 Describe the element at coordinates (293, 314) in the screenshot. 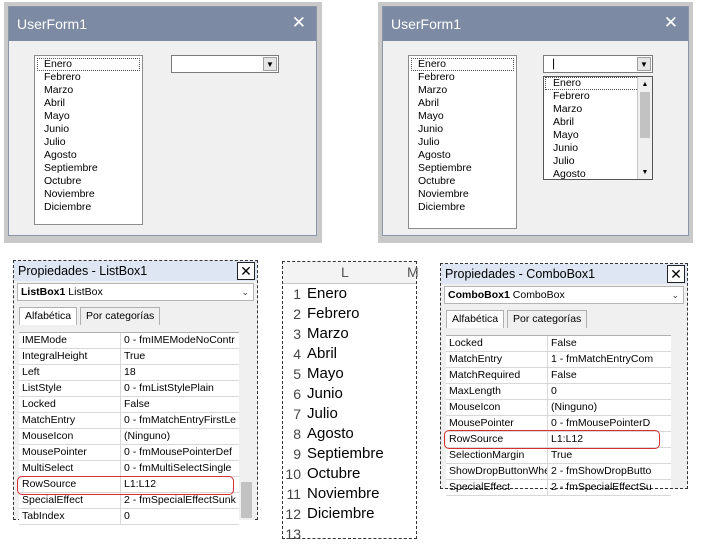

I see `row-number: 2` at that location.